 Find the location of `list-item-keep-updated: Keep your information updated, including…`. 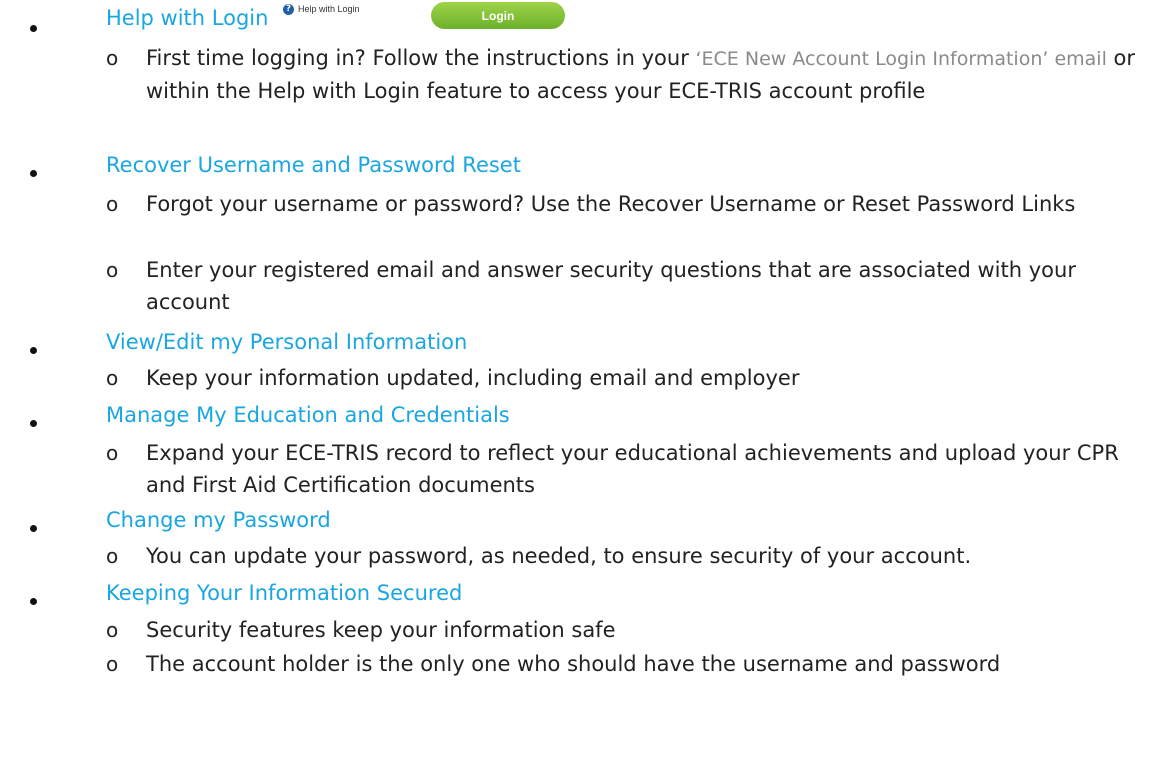

list-item-keep-updated: Keep your information updated, including… is located at coordinates (473, 378).